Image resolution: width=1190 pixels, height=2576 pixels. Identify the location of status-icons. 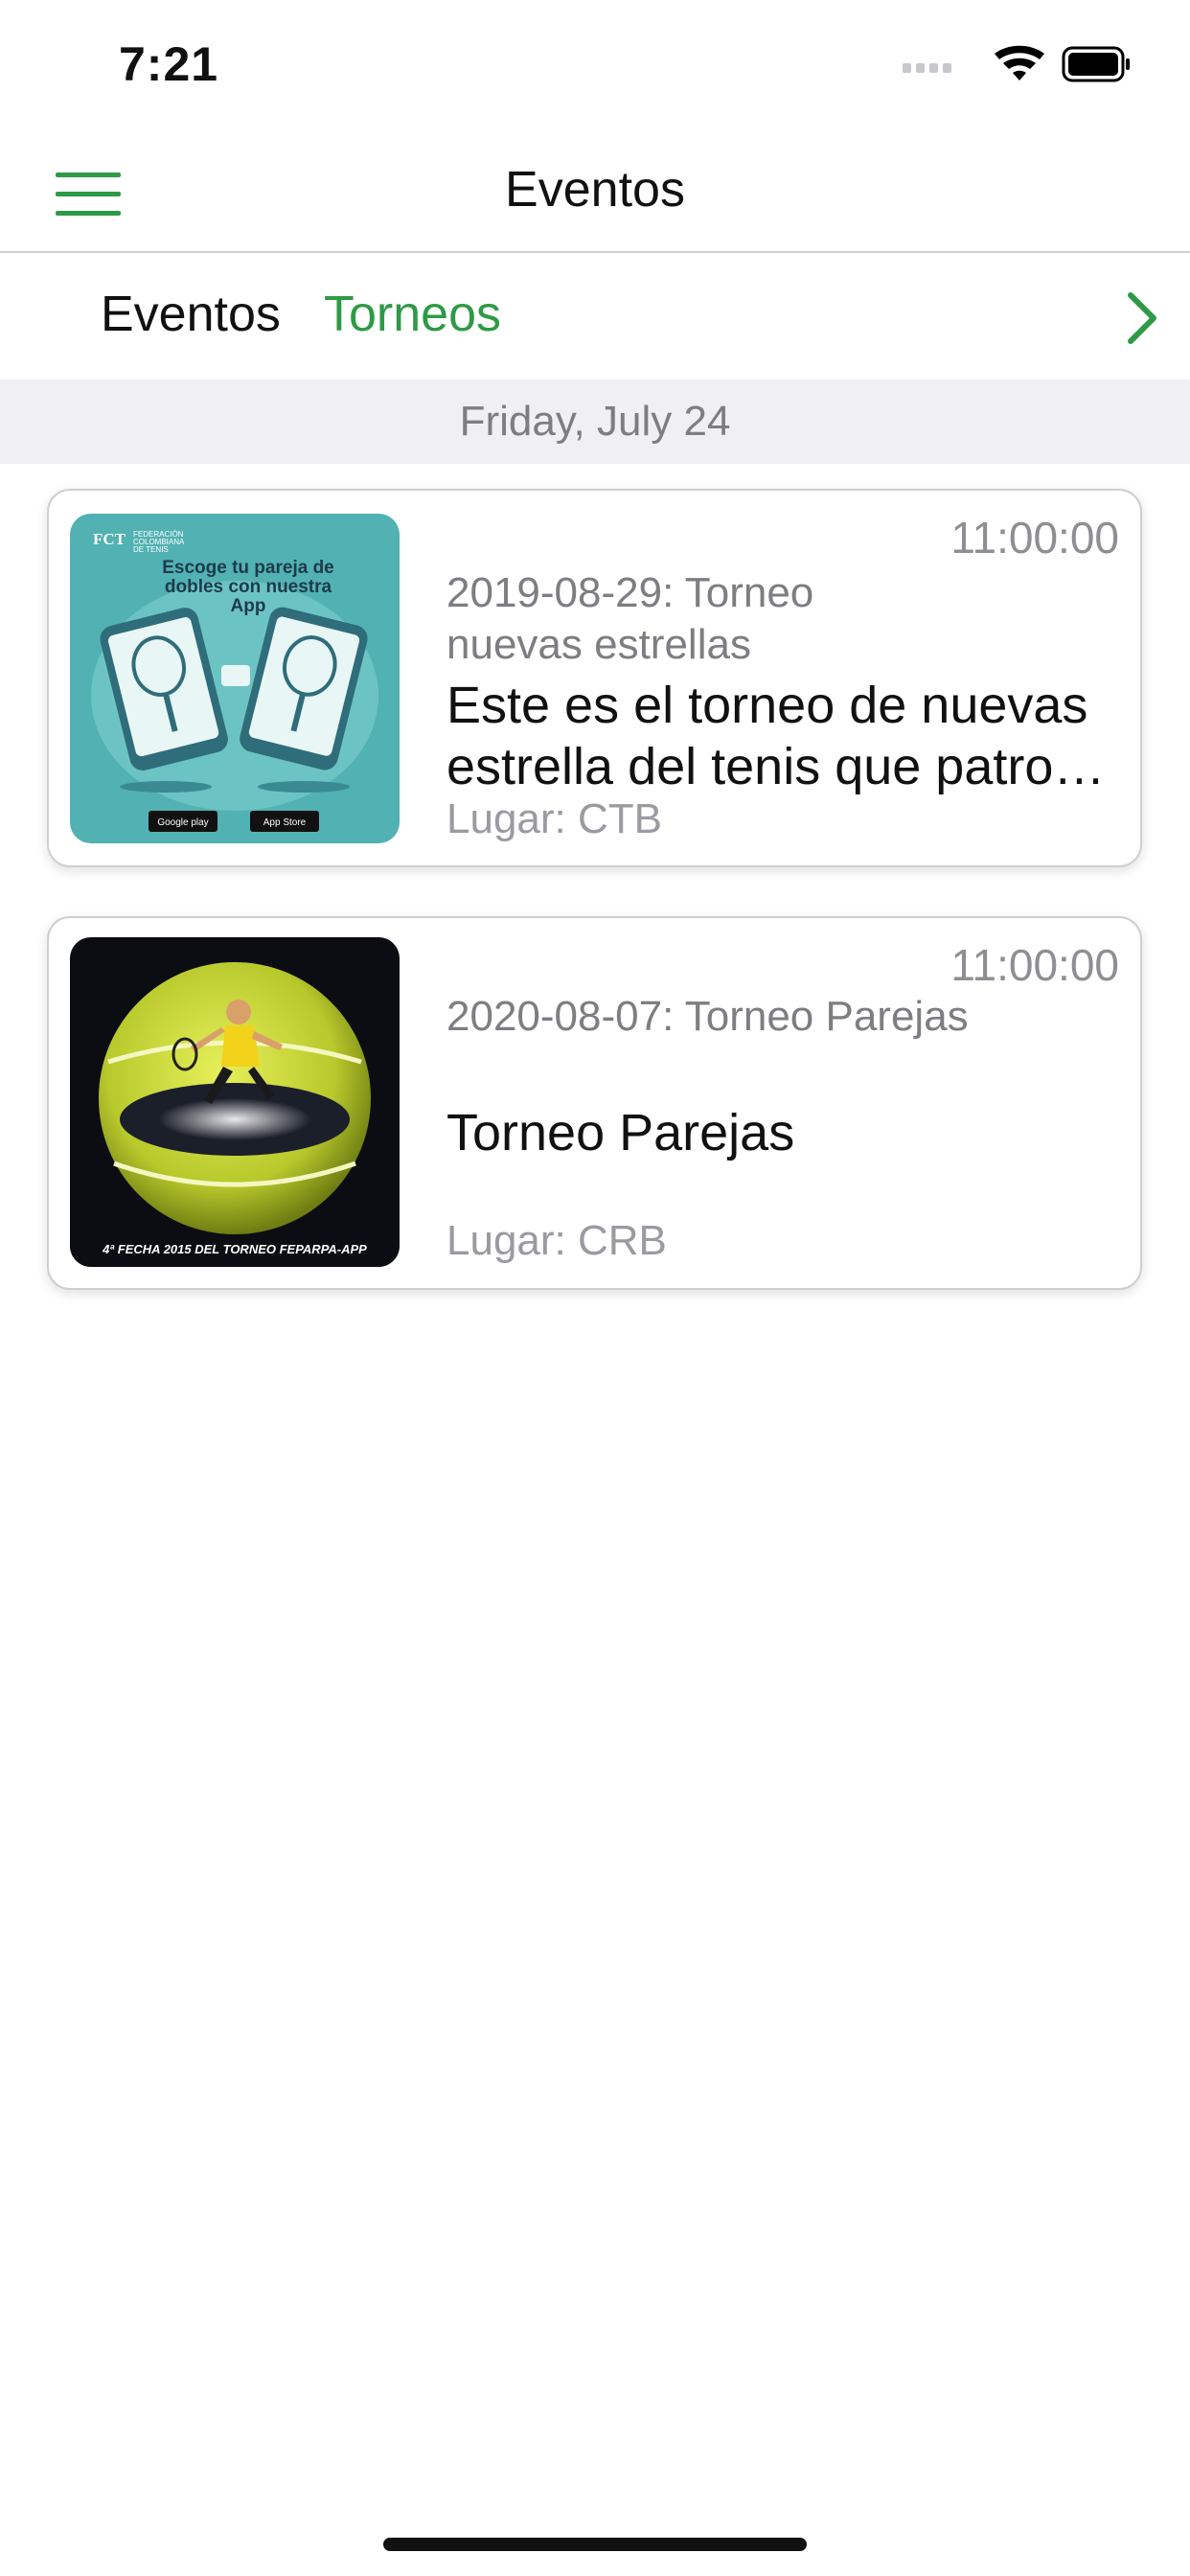
(1016, 63).